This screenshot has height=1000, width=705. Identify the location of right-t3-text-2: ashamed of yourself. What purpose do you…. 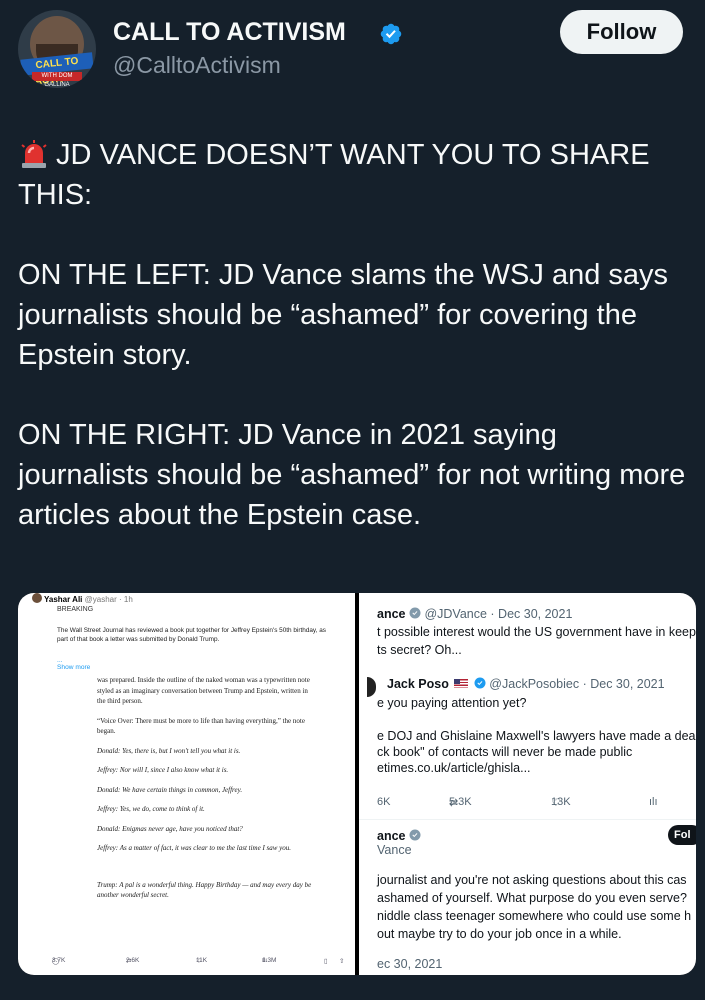
(532, 898).